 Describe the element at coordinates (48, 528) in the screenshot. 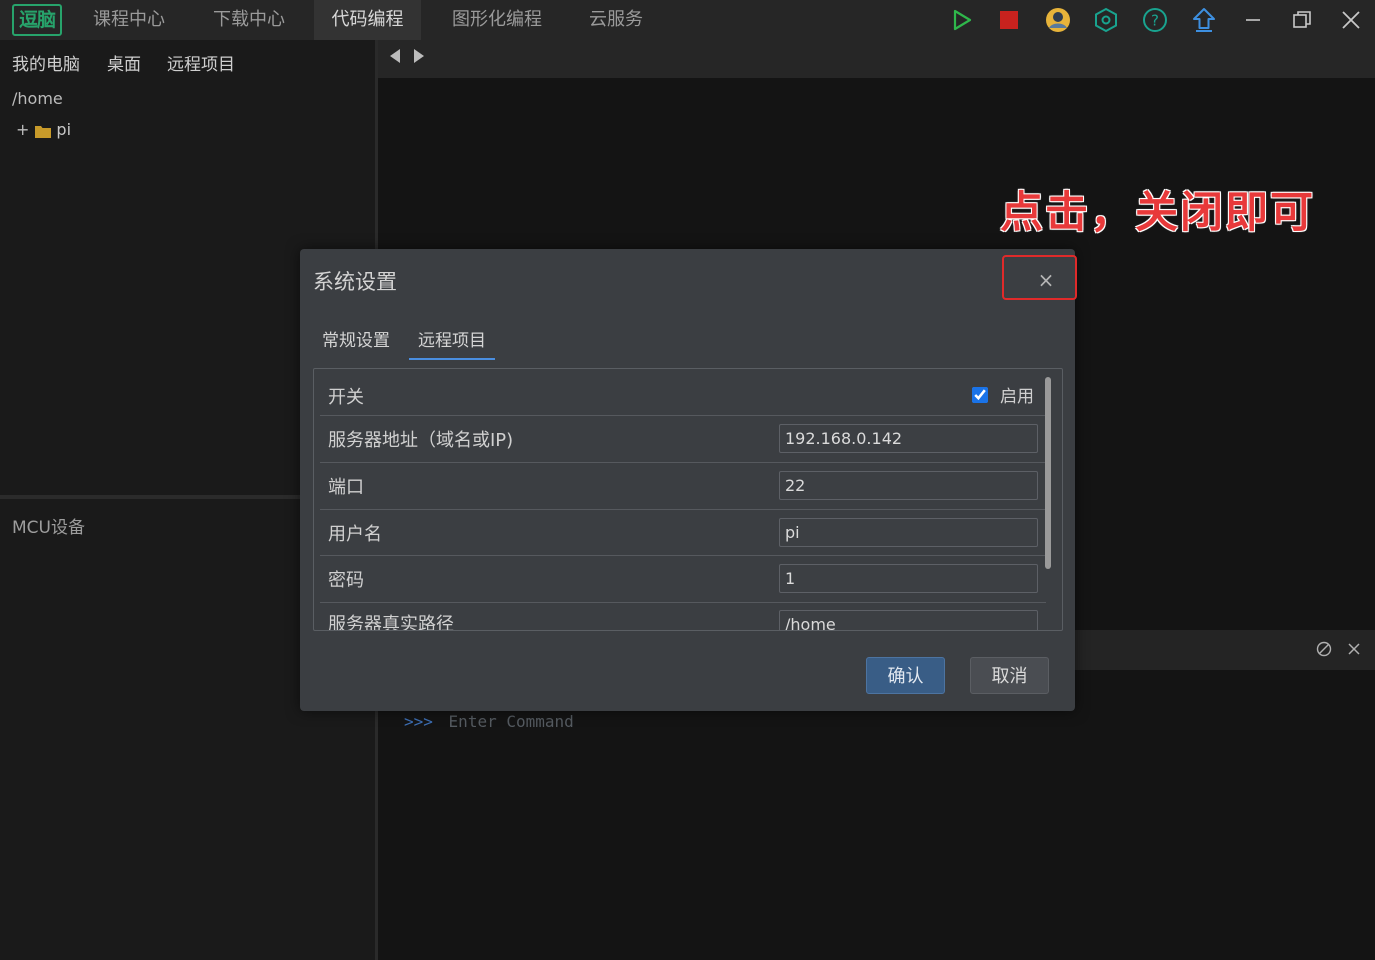

I see `mcu-devices-title: MCU设备` at that location.